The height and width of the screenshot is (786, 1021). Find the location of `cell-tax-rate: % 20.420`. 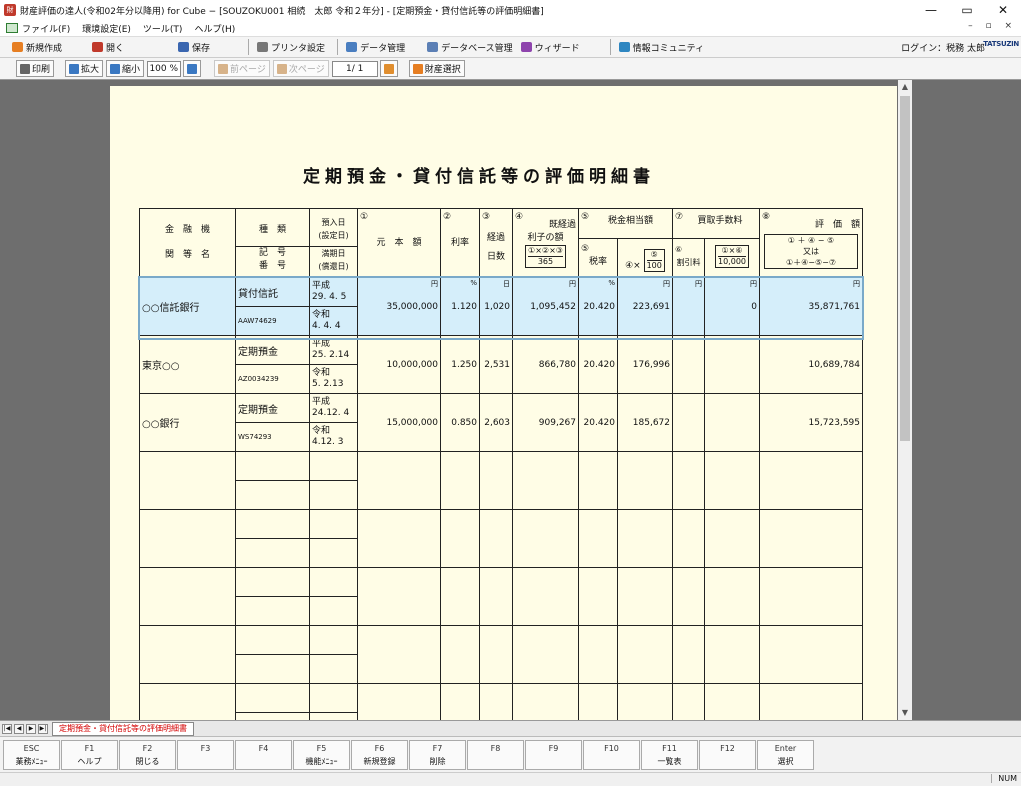

cell-tax-rate: % 20.420 is located at coordinates (598, 306).